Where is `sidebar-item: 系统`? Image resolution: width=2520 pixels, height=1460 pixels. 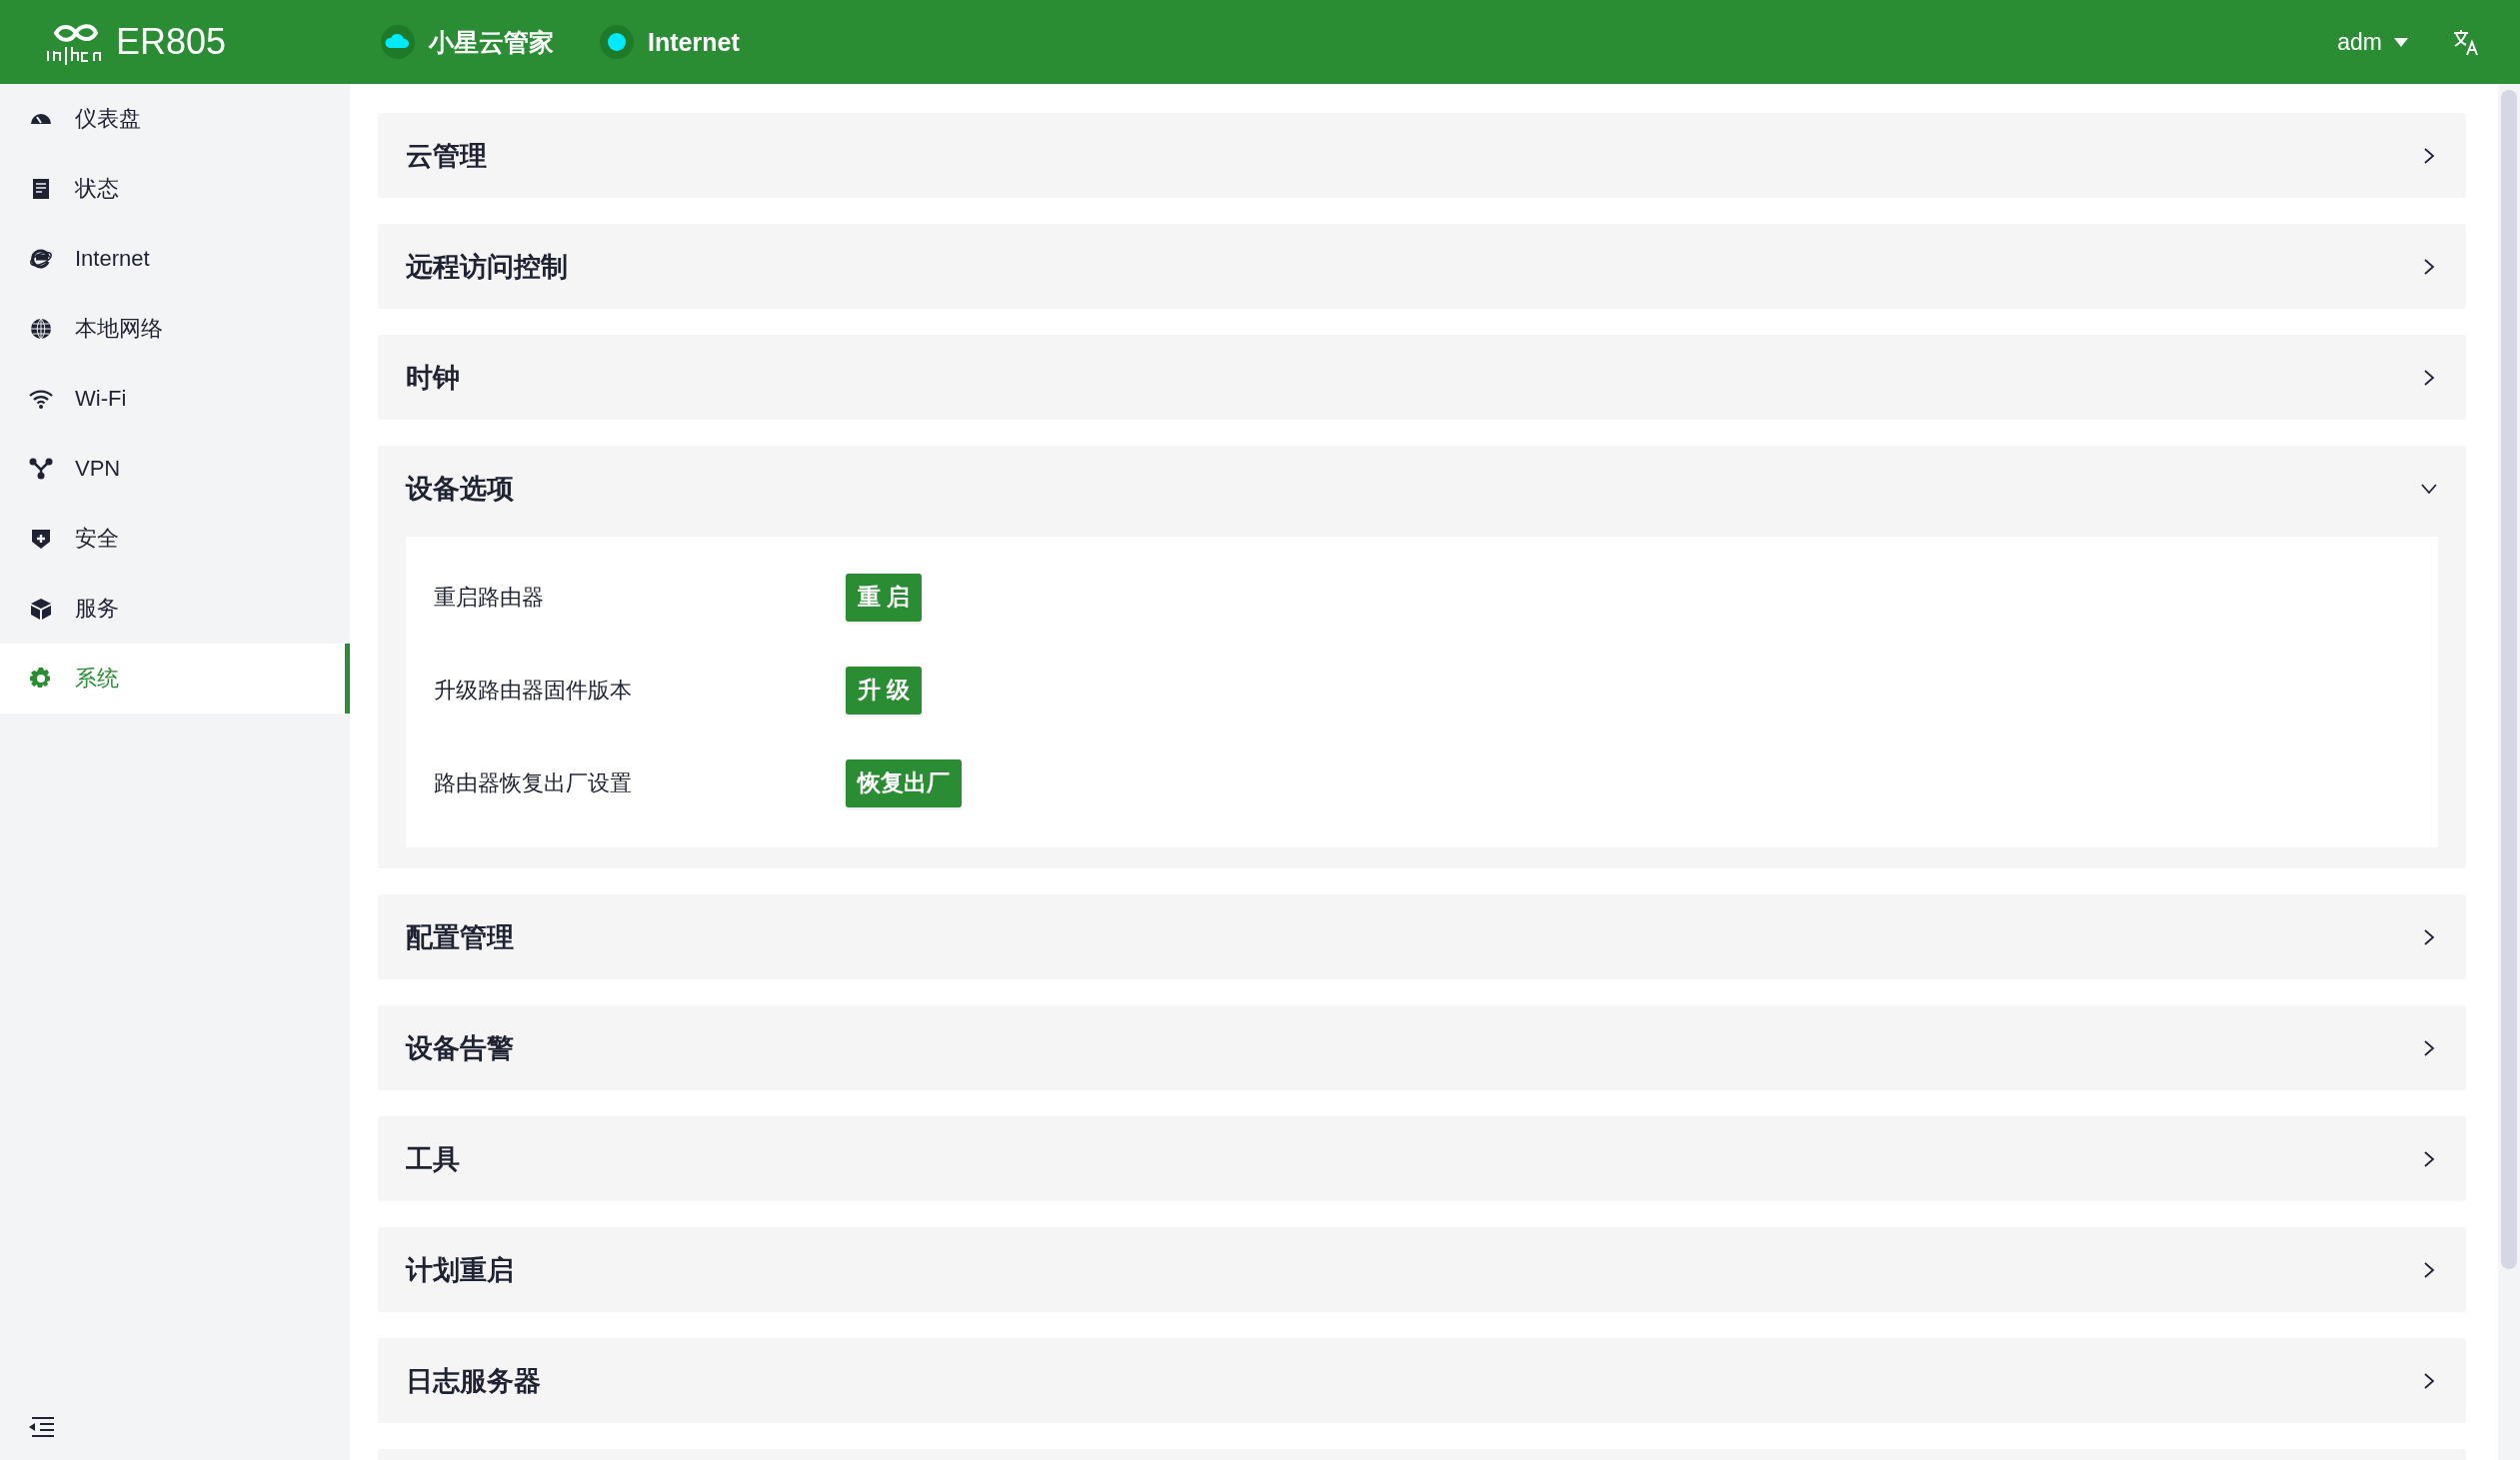 sidebar-item: 系统 is located at coordinates (175, 679).